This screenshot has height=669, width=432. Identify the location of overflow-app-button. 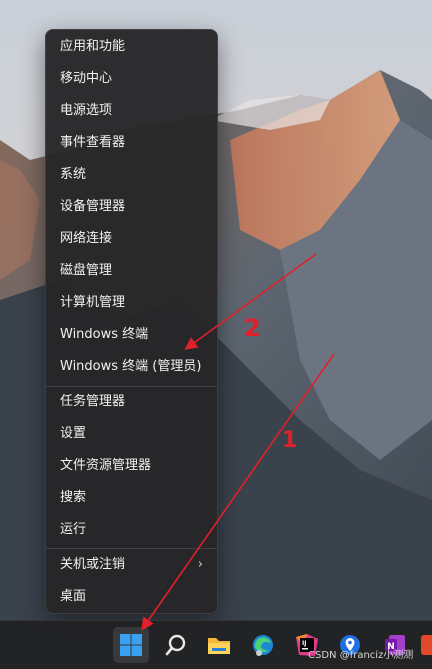
(426, 645).